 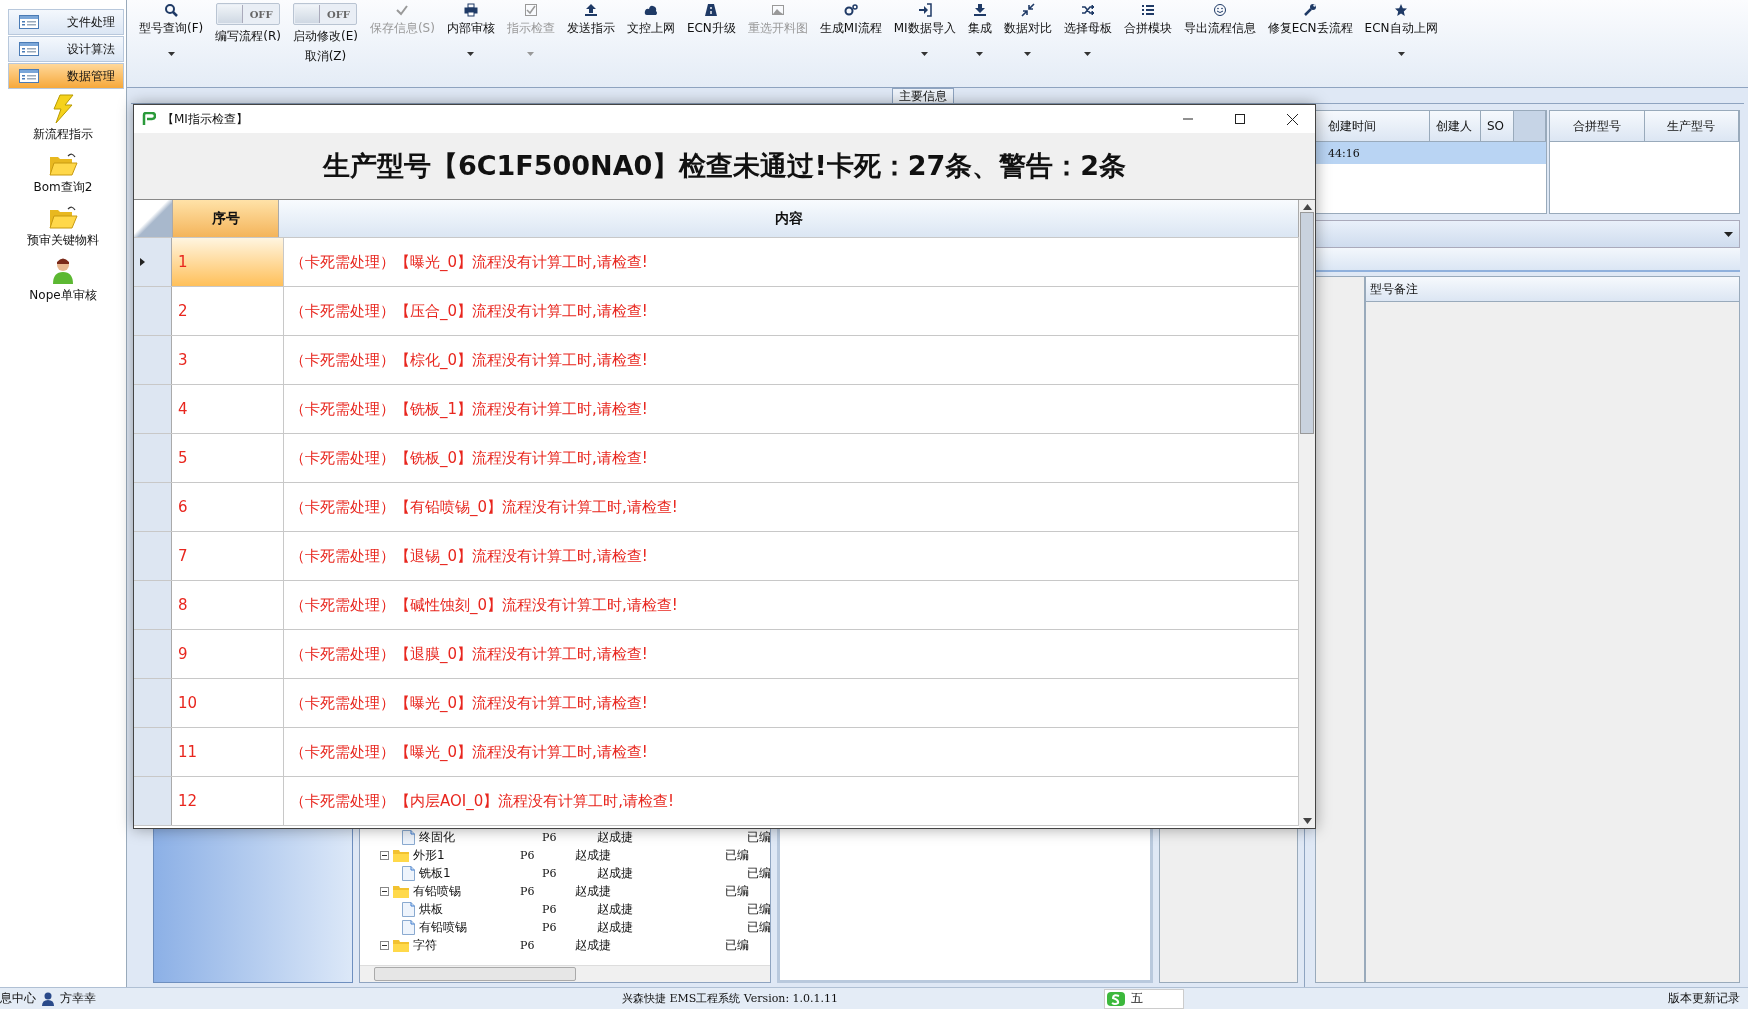 What do you see at coordinates (979, 29) in the screenshot?
I see `toolbar-button: 集成` at bounding box center [979, 29].